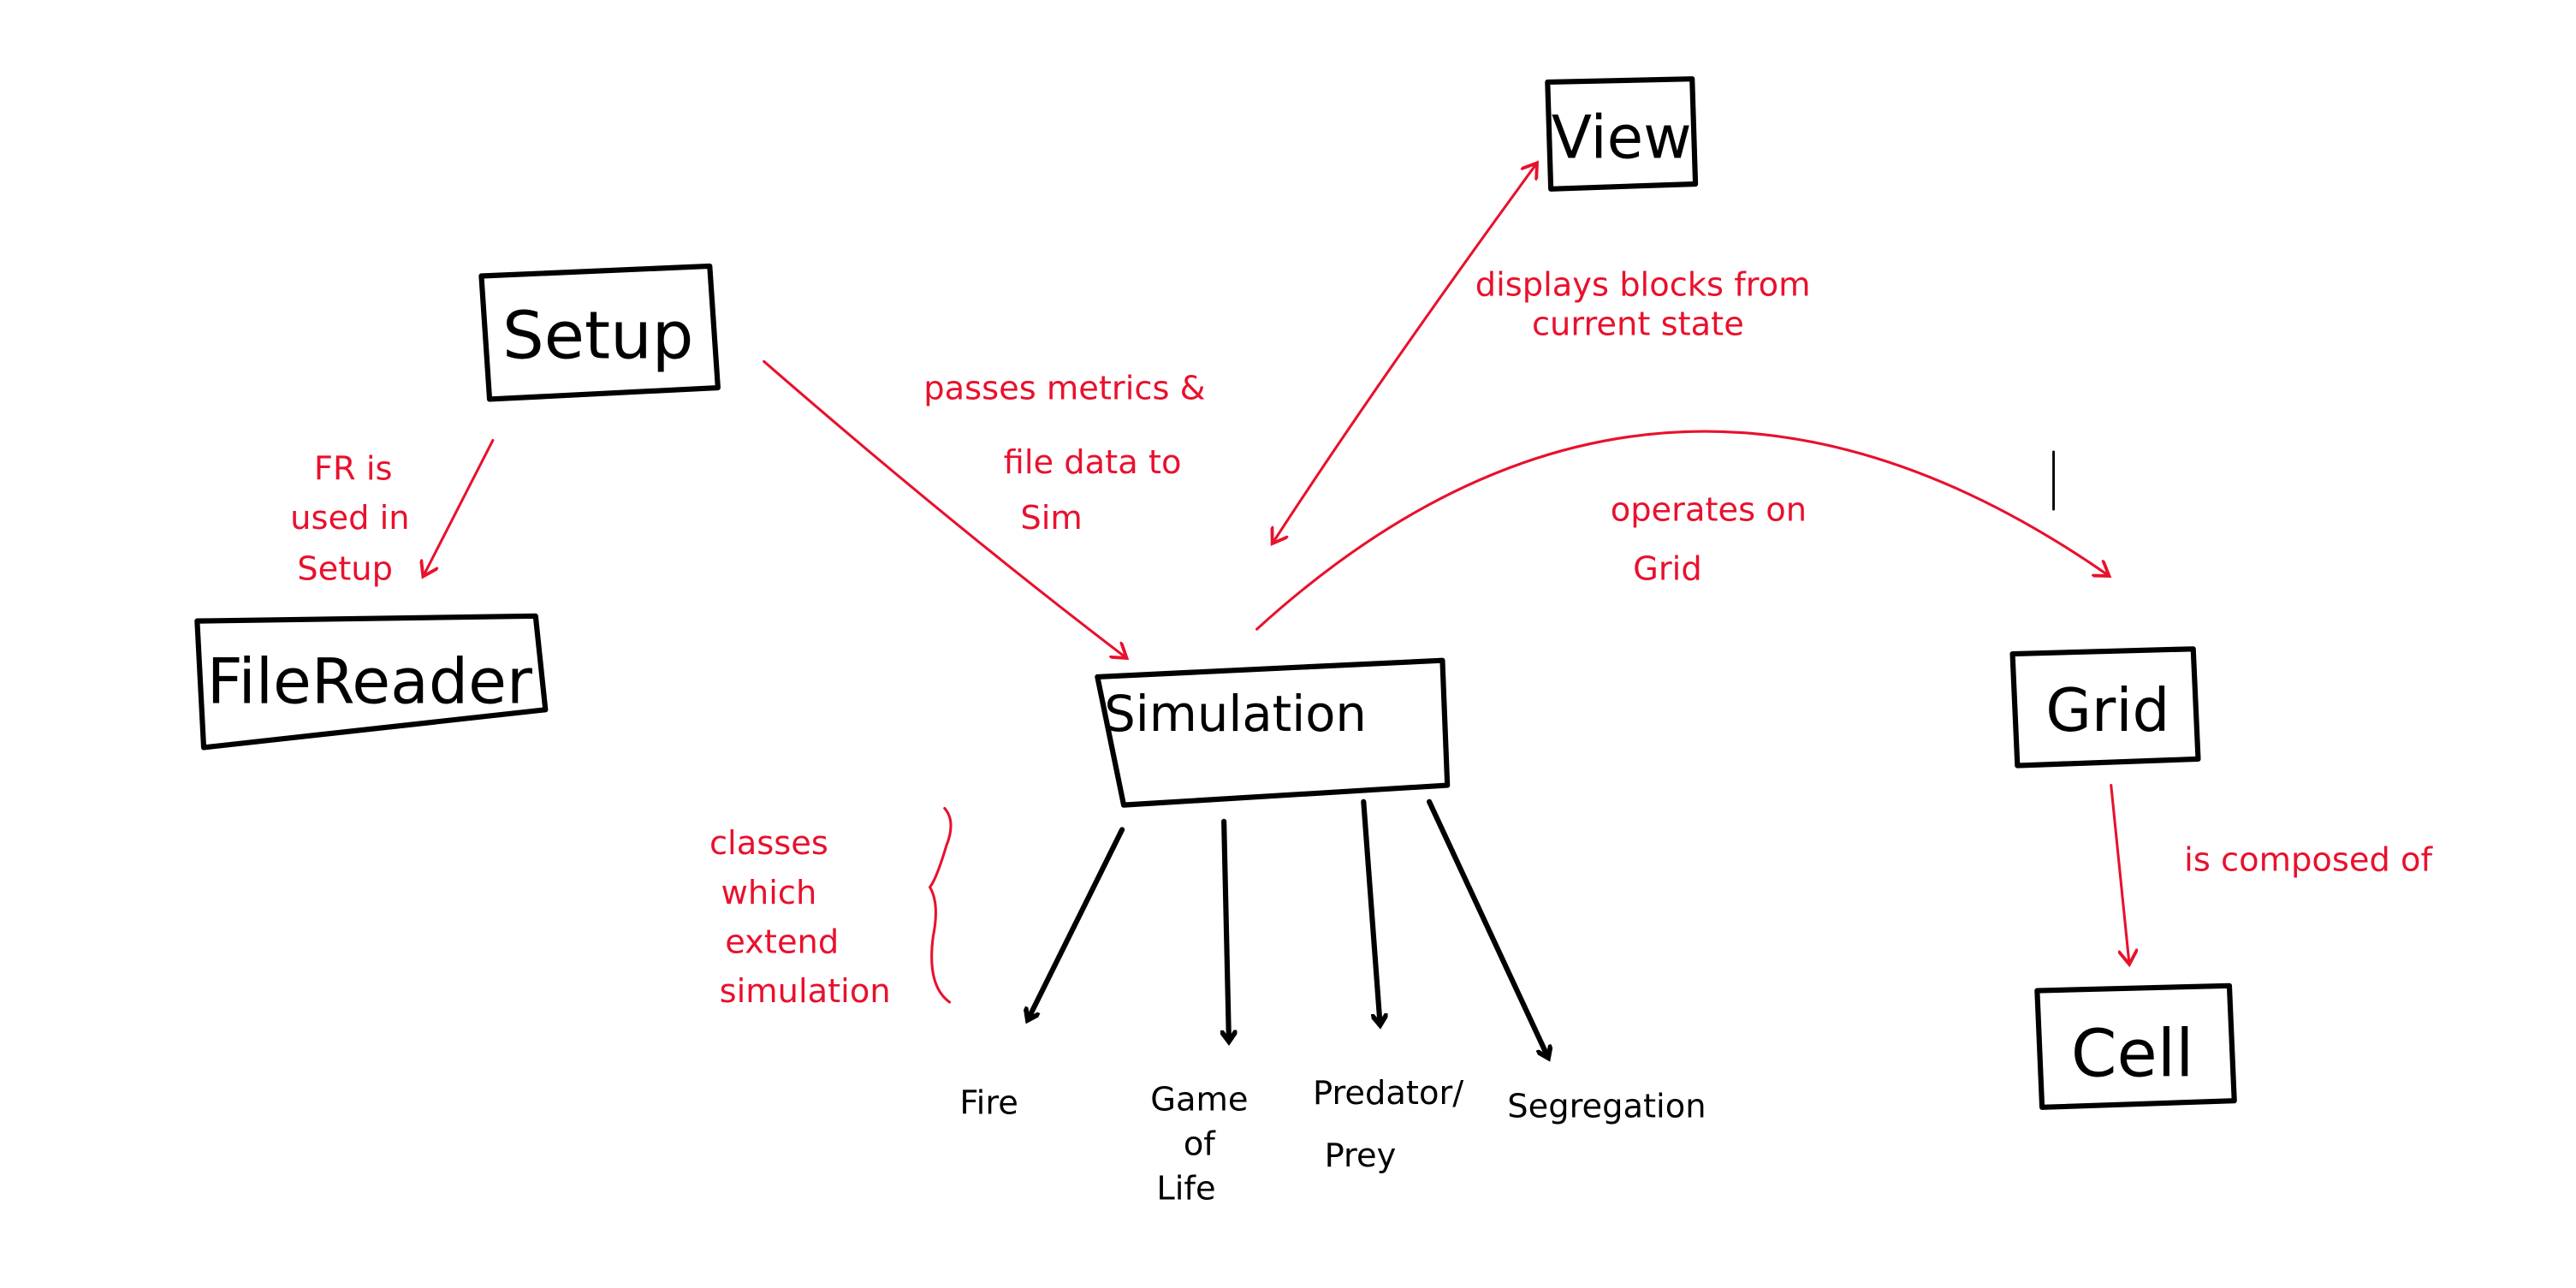  I want to click on label-line: used in, so click(349, 518).